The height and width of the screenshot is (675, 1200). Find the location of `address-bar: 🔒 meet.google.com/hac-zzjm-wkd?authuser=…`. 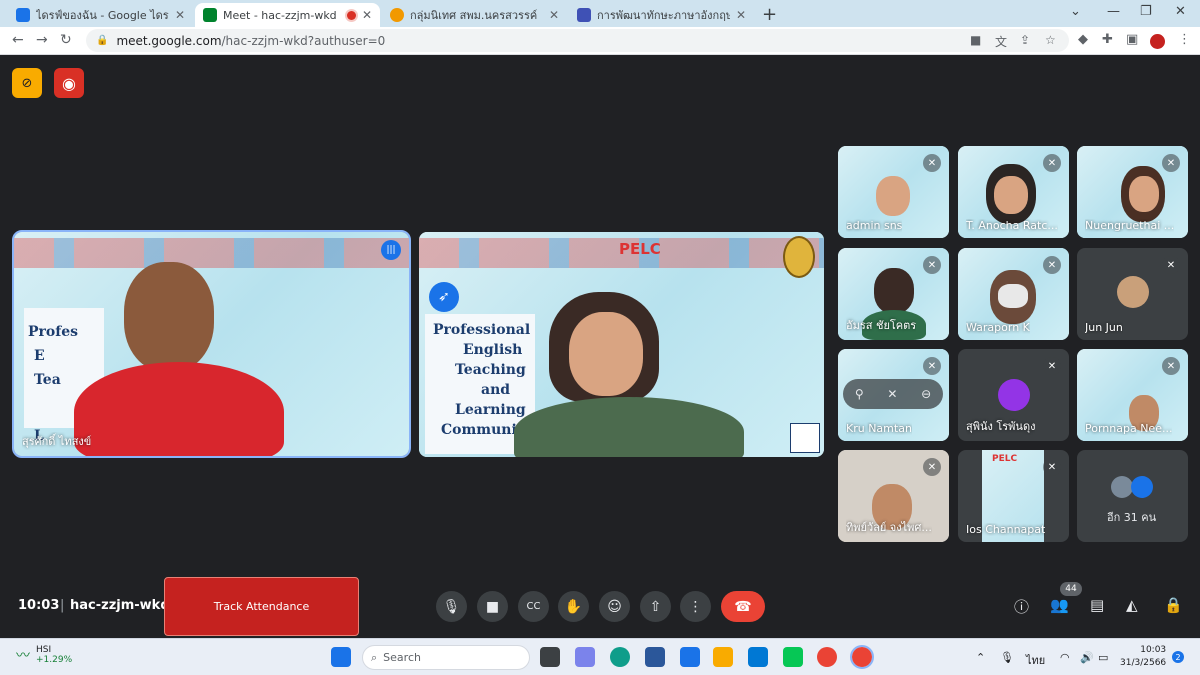

address-bar: 🔒 meet.google.com/hac-zzjm-wkd?authuser=… is located at coordinates (577, 40).